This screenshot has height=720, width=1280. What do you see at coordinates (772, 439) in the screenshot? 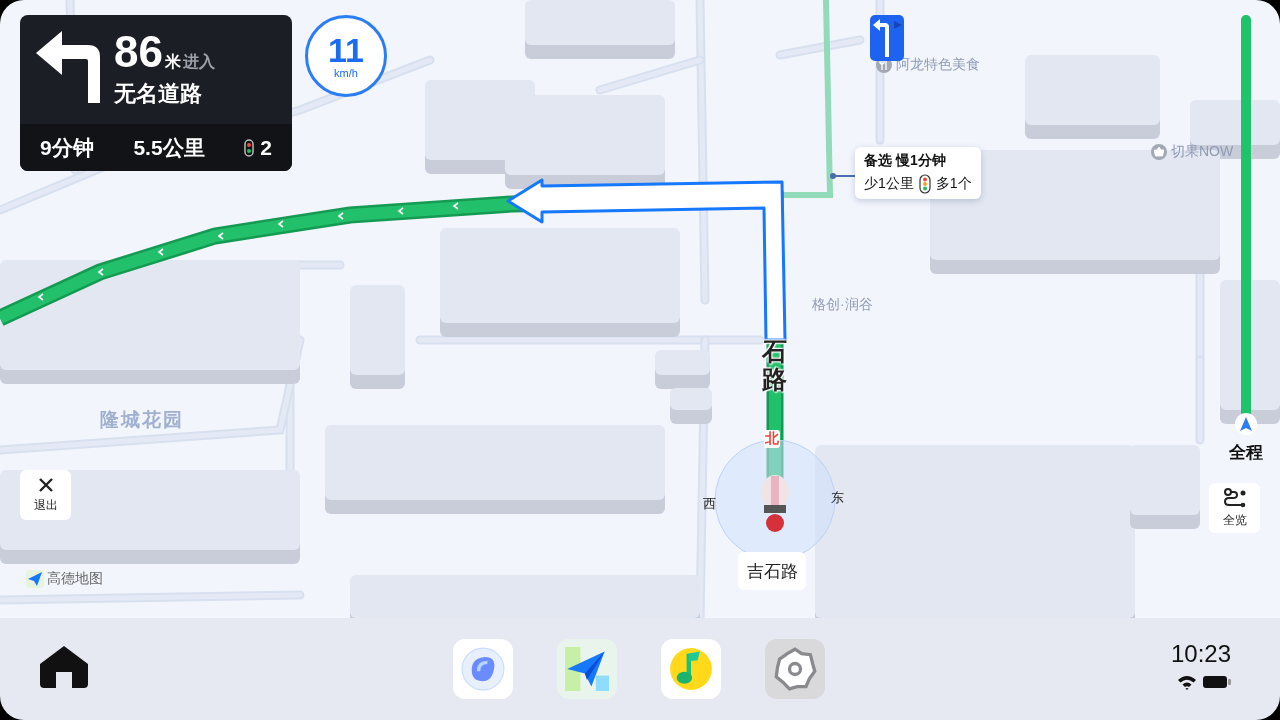
I see `north-label: 北` at bounding box center [772, 439].